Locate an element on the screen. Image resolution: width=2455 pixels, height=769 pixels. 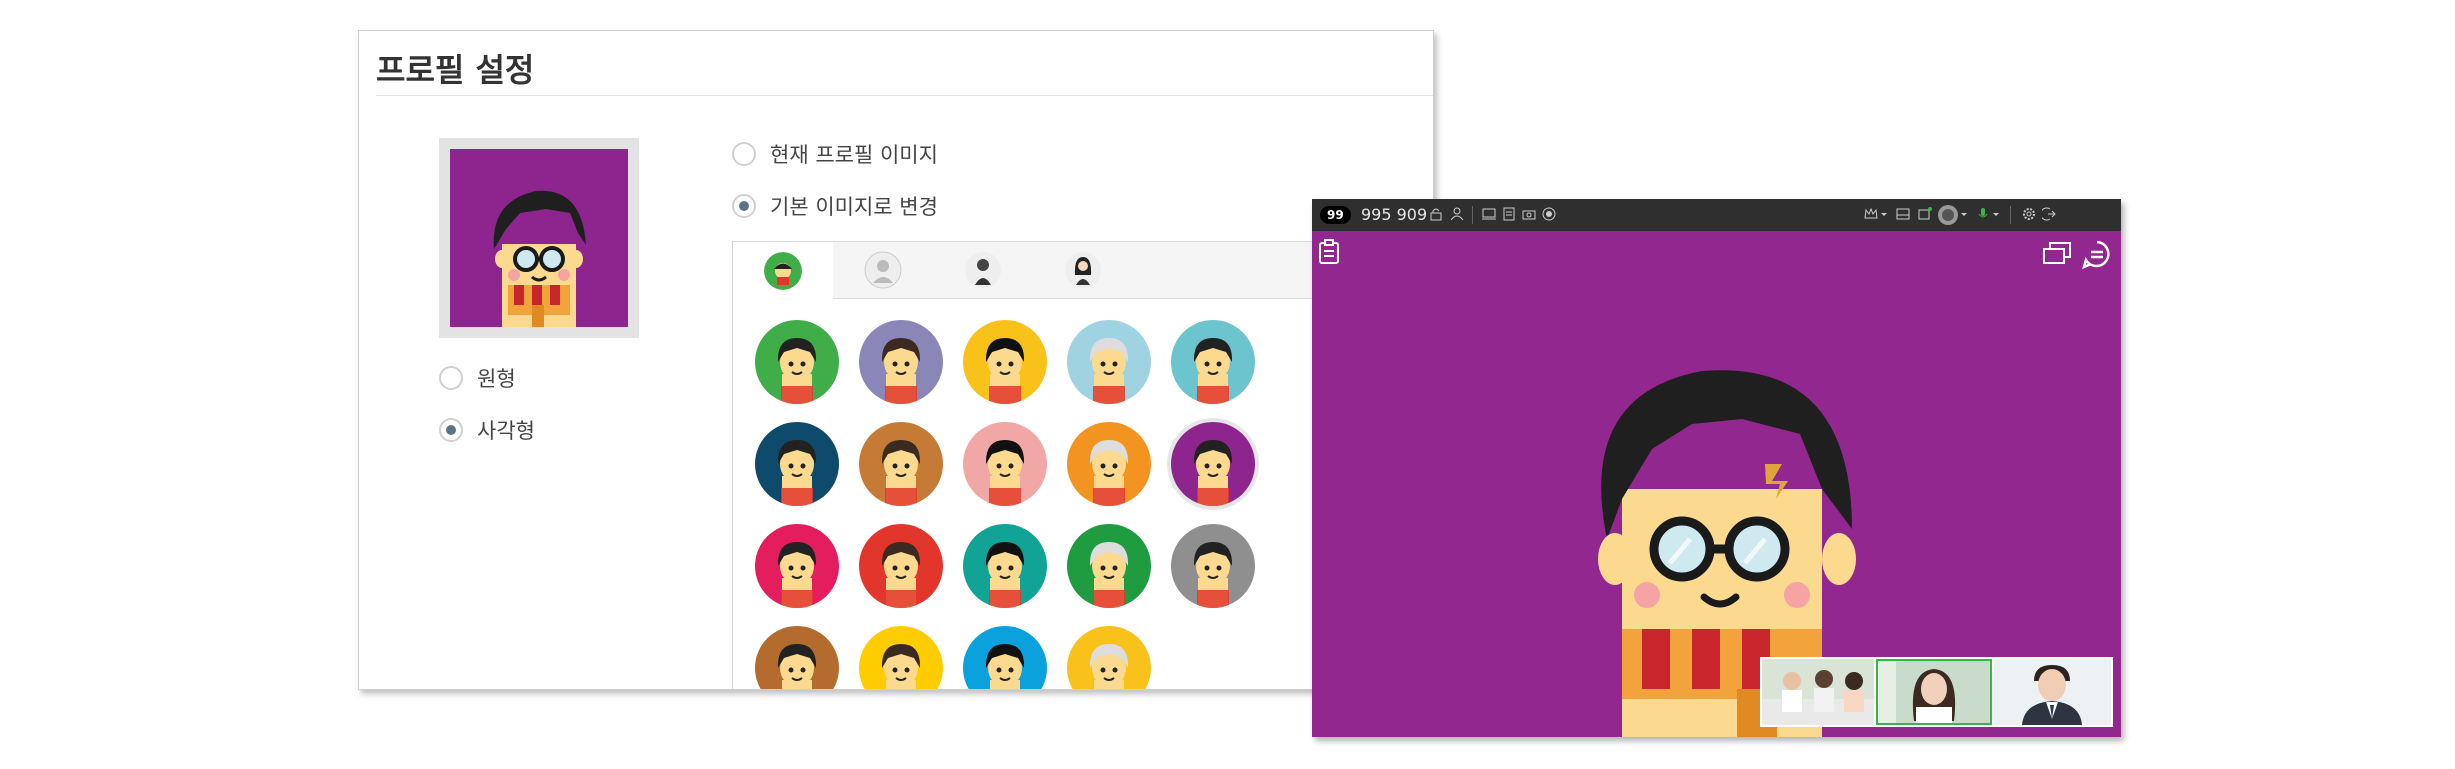
layout-icon is located at coordinates (1903, 214).